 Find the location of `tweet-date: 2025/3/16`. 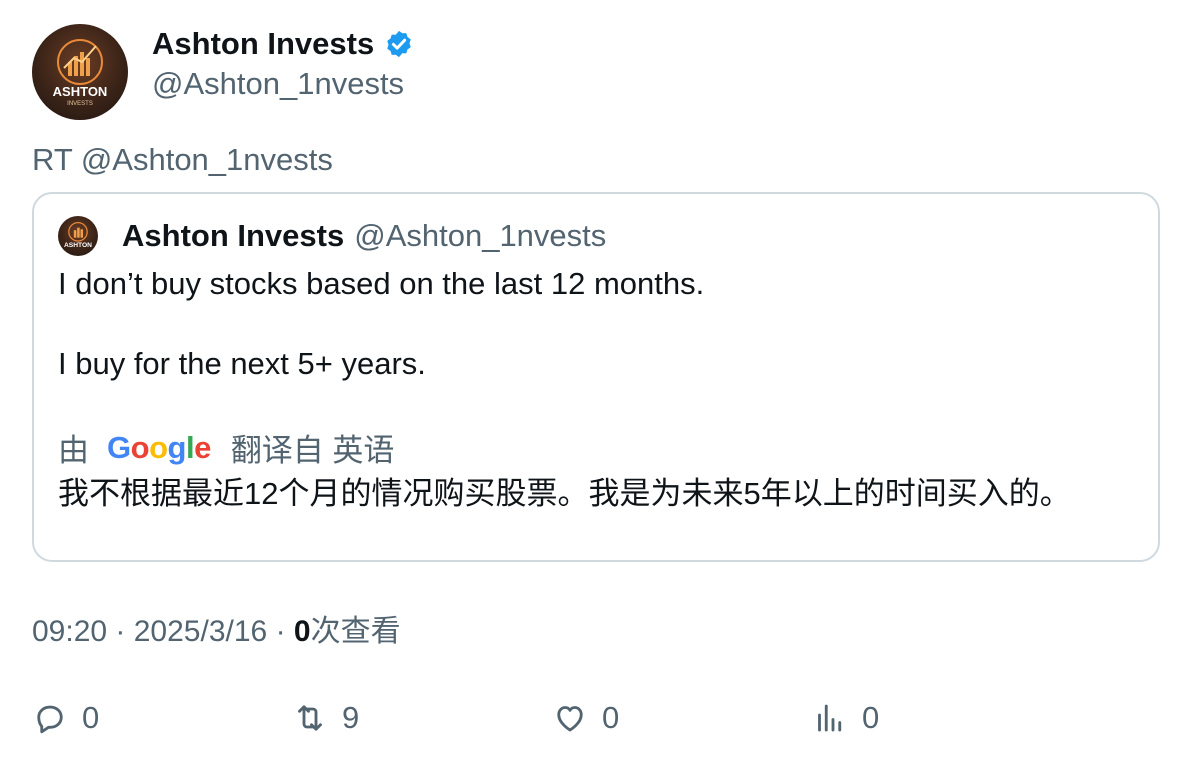

tweet-date: 2025/3/16 is located at coordinates (200, 631).